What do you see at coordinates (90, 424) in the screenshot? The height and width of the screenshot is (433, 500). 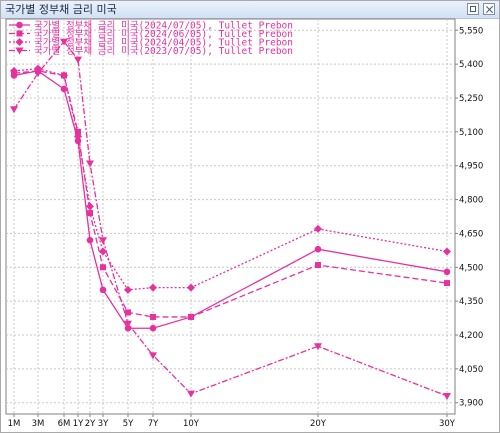 I see `x-tick-label: 2Y` at bounding box center [90, 424].